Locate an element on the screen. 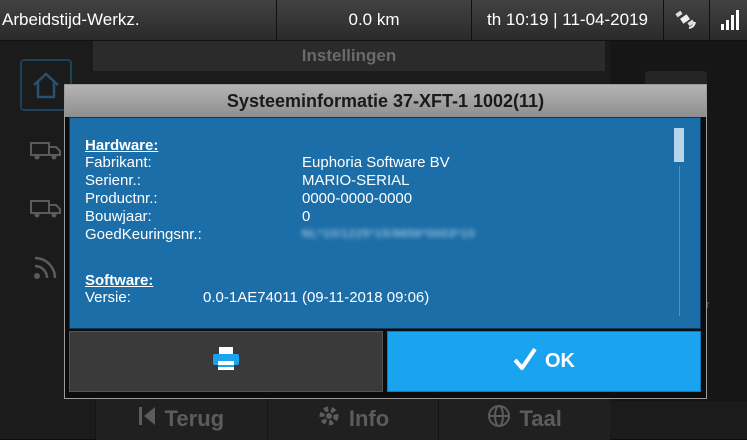 The height and width of the screenshot is (440, 747). scrollbar-thumb is located at coordinates (679, 145).